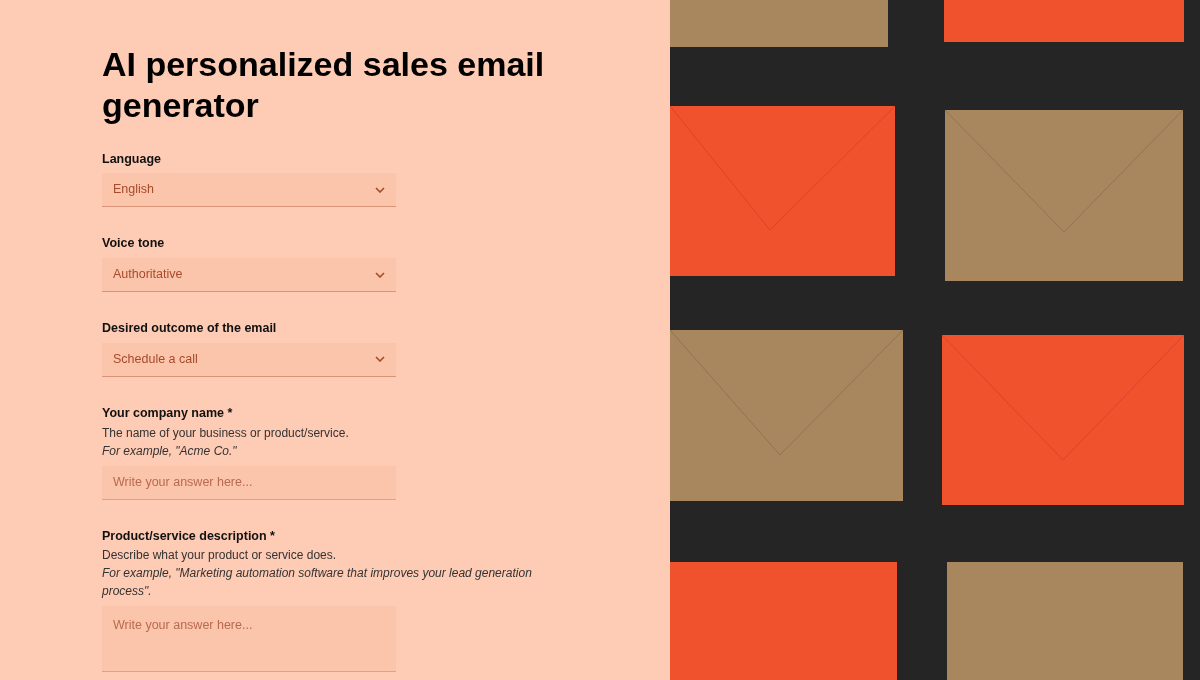  I want to click on dropdown-field: Schedule a call, so click(249, 359).